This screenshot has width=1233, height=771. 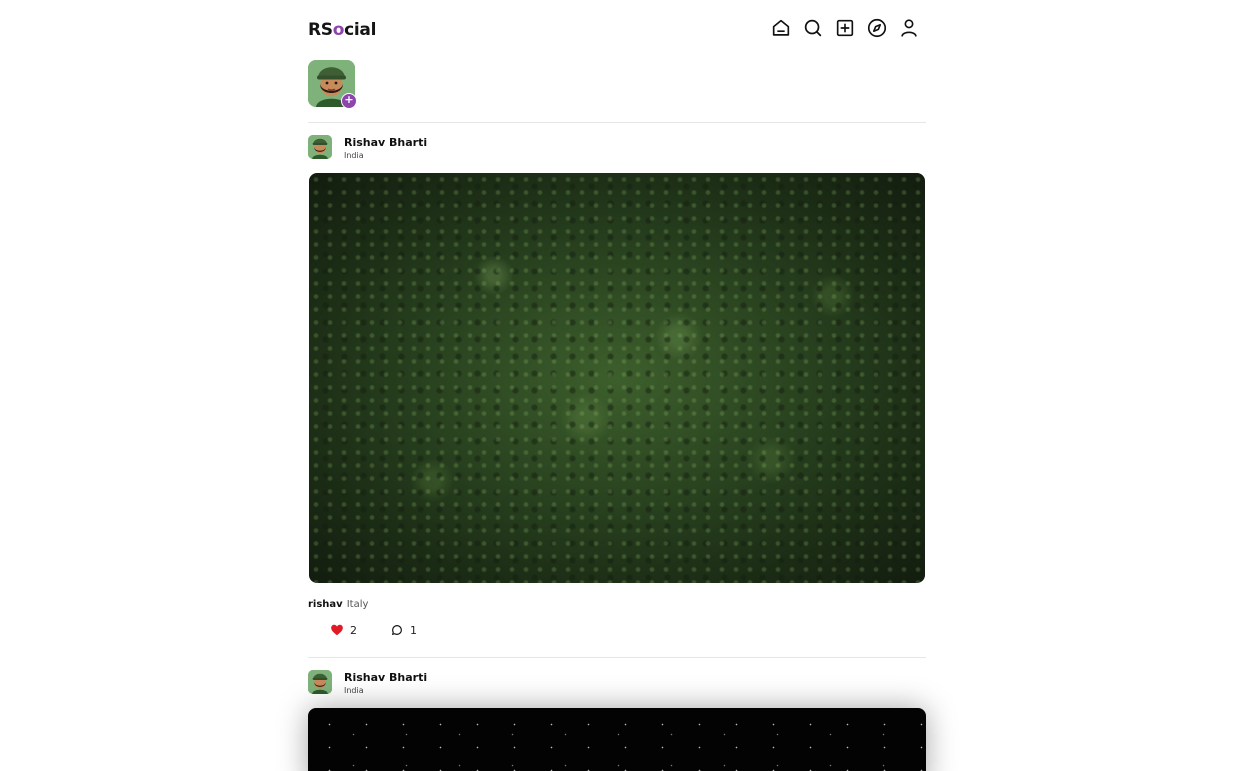 What do you see at coordinates (349, 101) in the screenshot?
I see `add-story-button: +` at bounding box center [349, 101].